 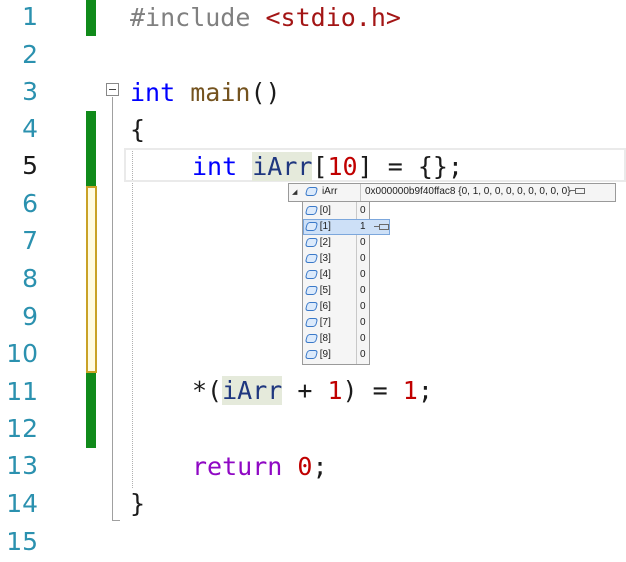 What do you see at coordinates (30, 165) in the screenshot?
I see `current-line-number: 5` at bounding box center [30, 165].